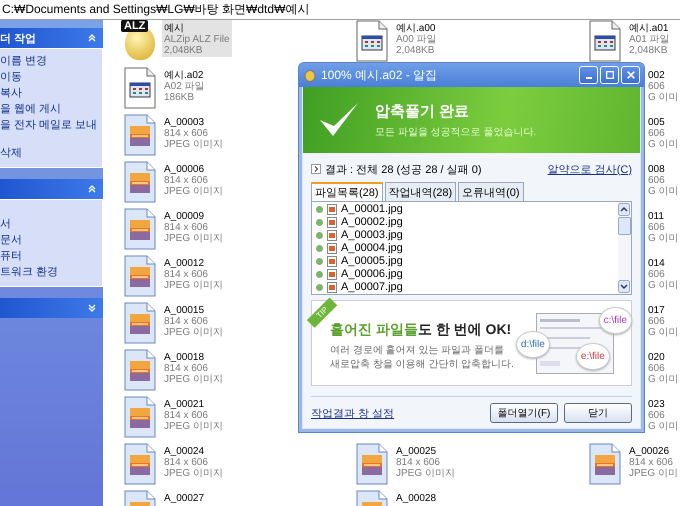 Image resolution: width=680 pixels, height=506 pixels. I want to click on app-icon, so click(310, 75).